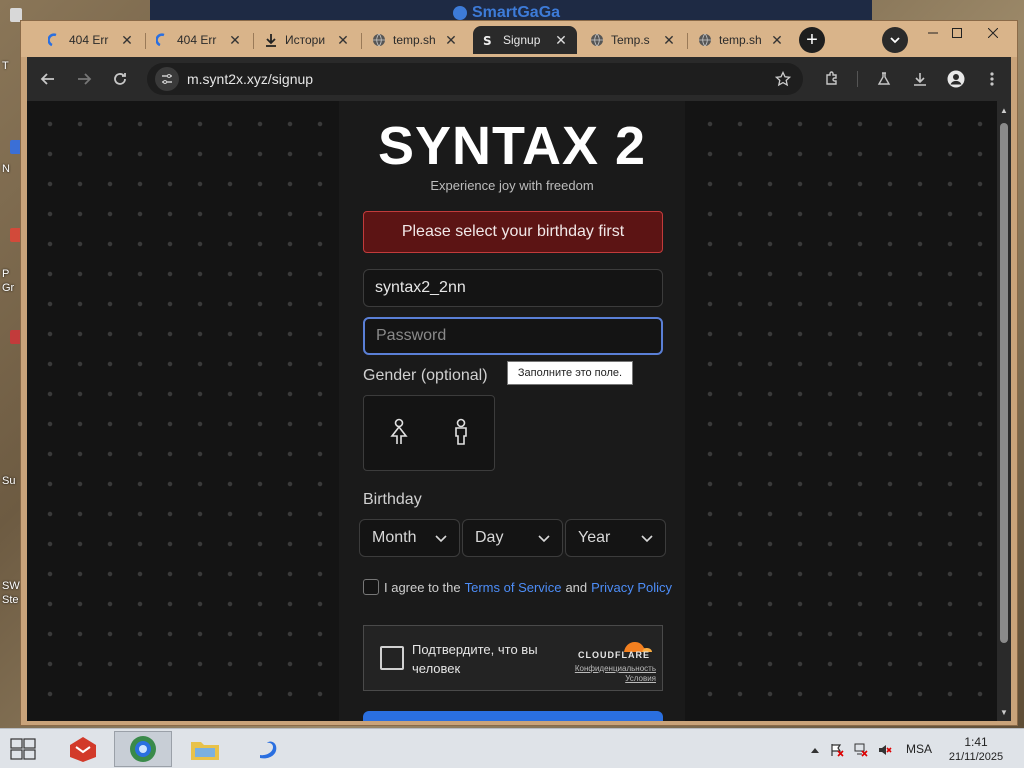 The height and width of the screenshot is (768, 1024). I want to click on terms-text: I agree to the, so click(422, 587).